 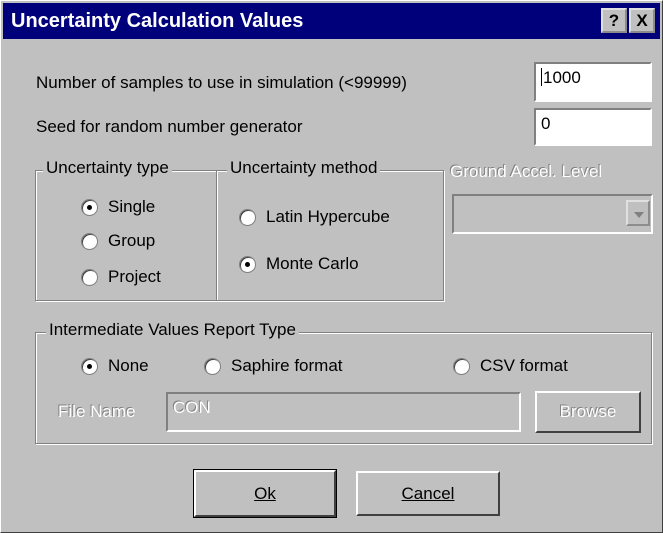 What do you see at coordinates (304, 168) in the screenshot?
I see `uncertainty-method-legend: Uncertainty method` at bounding box center [304, 168].